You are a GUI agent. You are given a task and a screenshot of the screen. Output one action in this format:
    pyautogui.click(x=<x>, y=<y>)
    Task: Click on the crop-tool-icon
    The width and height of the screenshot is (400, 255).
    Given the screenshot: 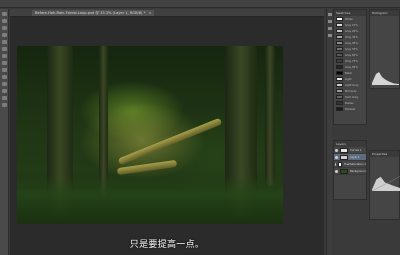 What is the action you would take?
    pyautogui.click(x=4, y=35)
    